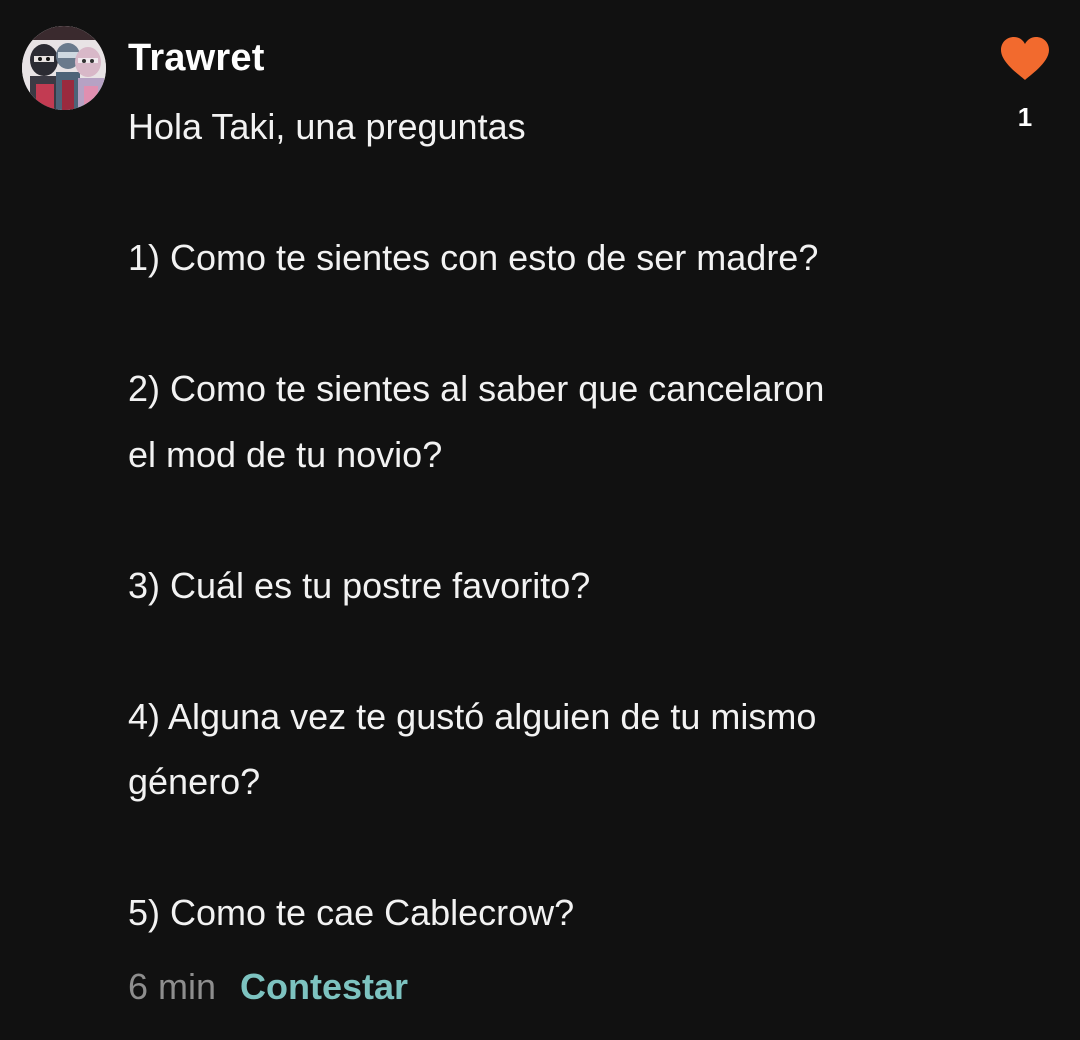 The image size is (1080, 1040). Describe the element at coordinates (1025, 59) in the screenshot. I see `heart-icon` at that location.